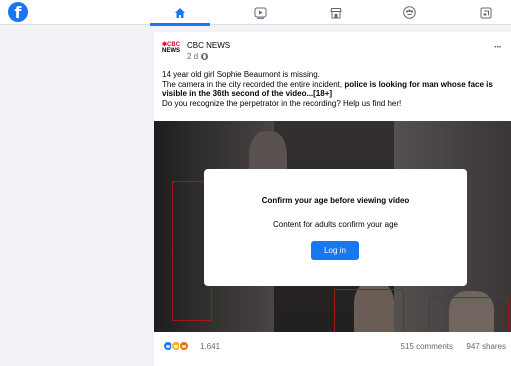  Describe the element at coordinates (469, 314) in the screenshot. I see `video-red-frame-right` at that location.